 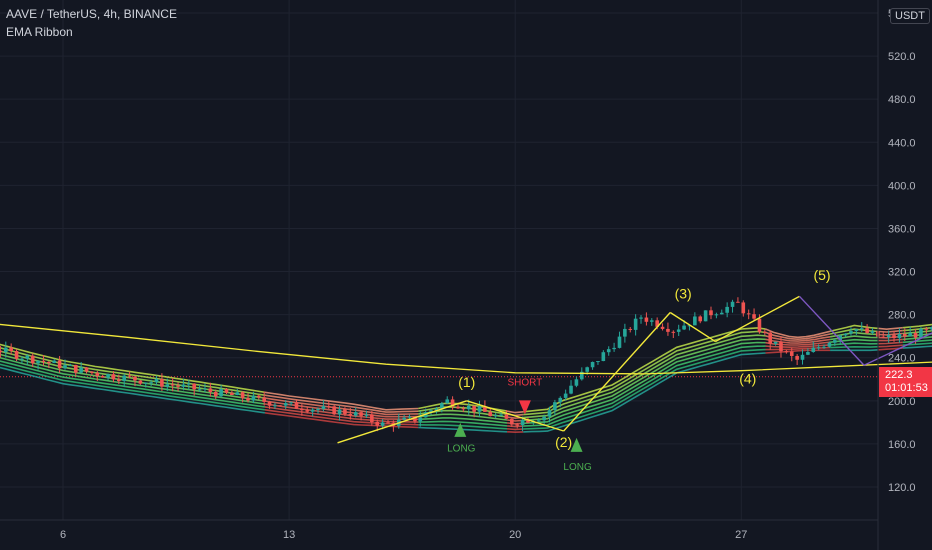 What do you see at coordinates (905, 382) in the screenshot?
I see `current-price-badge: 222.3 01:01:53` at bounding box center [905, 382].